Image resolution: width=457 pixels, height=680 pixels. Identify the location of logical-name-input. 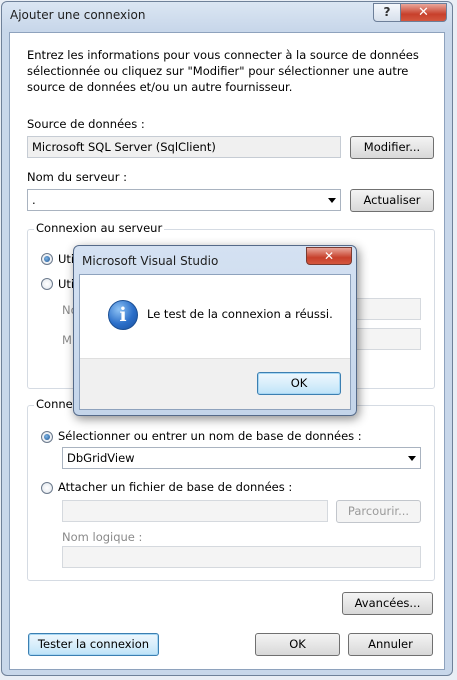
(241, 557).